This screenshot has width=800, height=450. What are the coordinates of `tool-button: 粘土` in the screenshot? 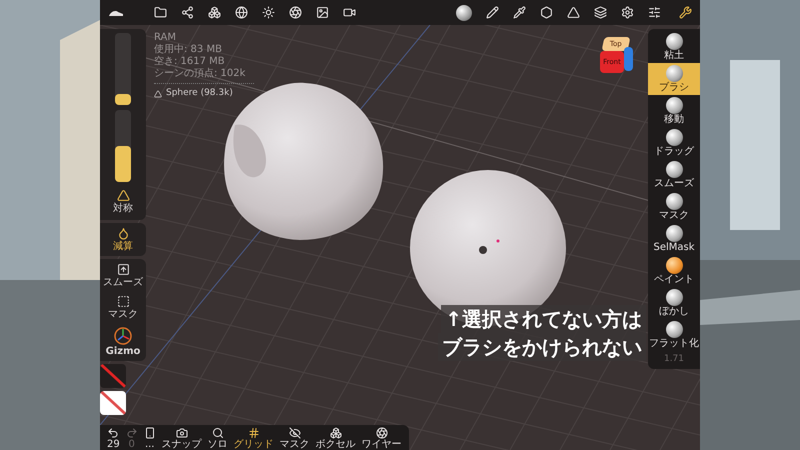 It's located at (674, 47).